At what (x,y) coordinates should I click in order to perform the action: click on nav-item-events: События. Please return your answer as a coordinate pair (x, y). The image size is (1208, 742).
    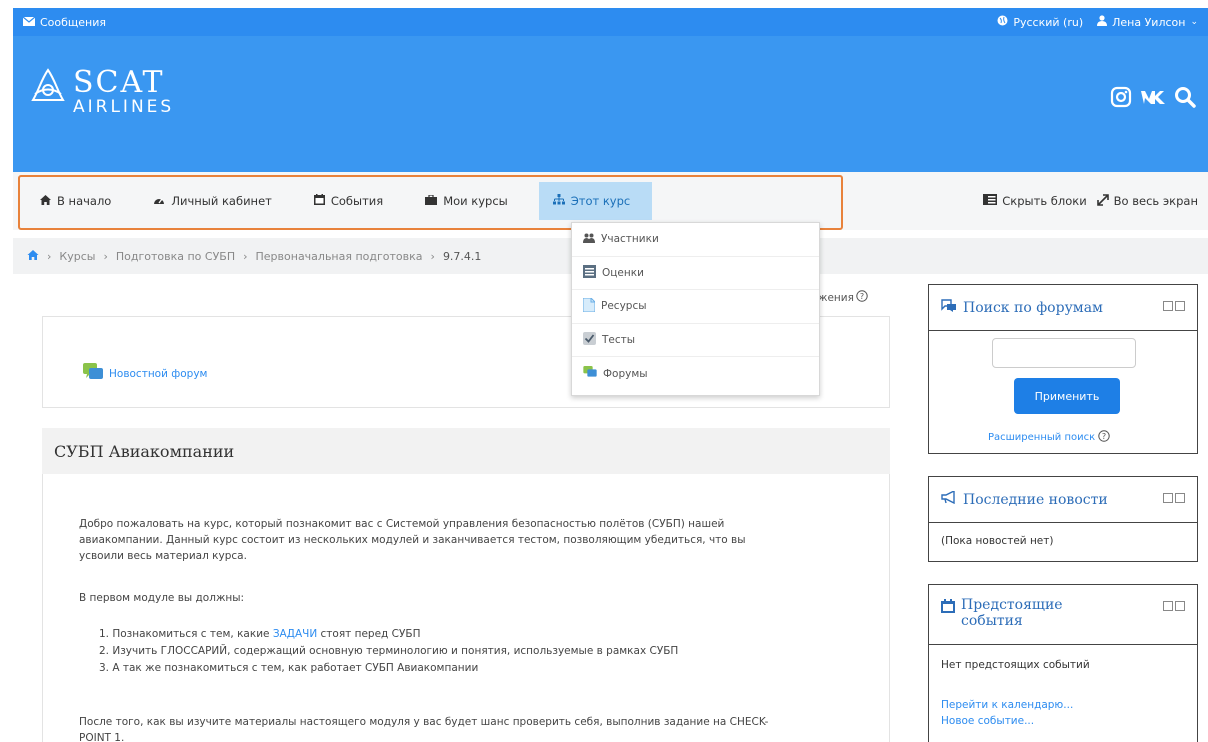
    Looking at the image, I should click on (348, 201).